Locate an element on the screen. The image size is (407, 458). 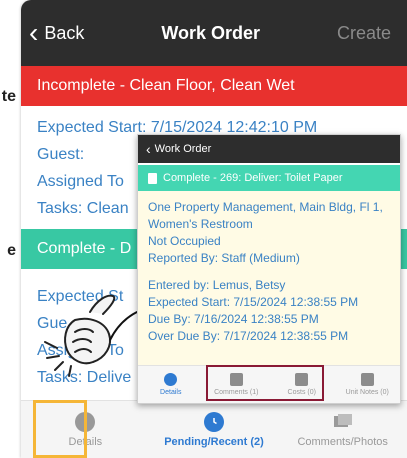
cutoff-text-top: te is located at coordinates (8, 96).